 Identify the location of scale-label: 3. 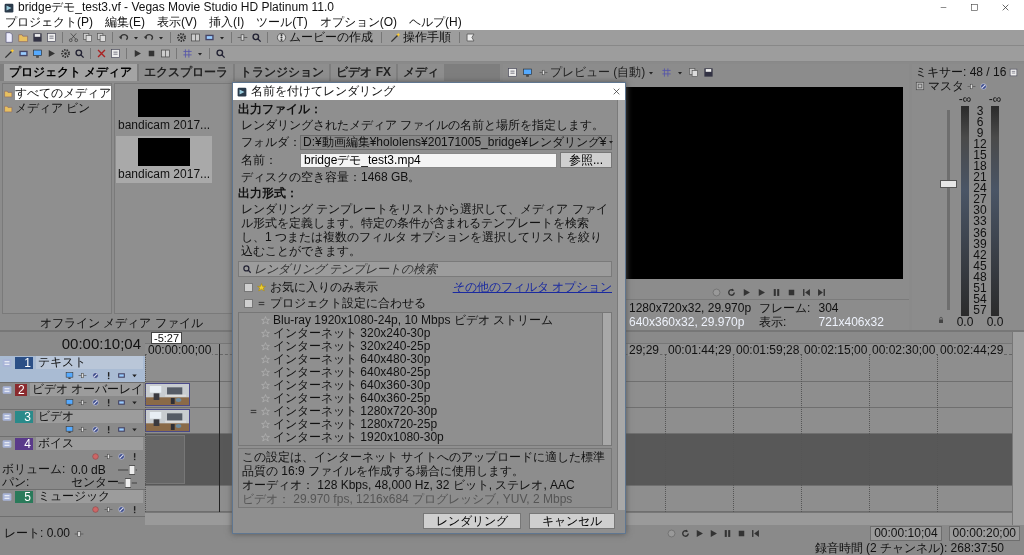
(980, 111).